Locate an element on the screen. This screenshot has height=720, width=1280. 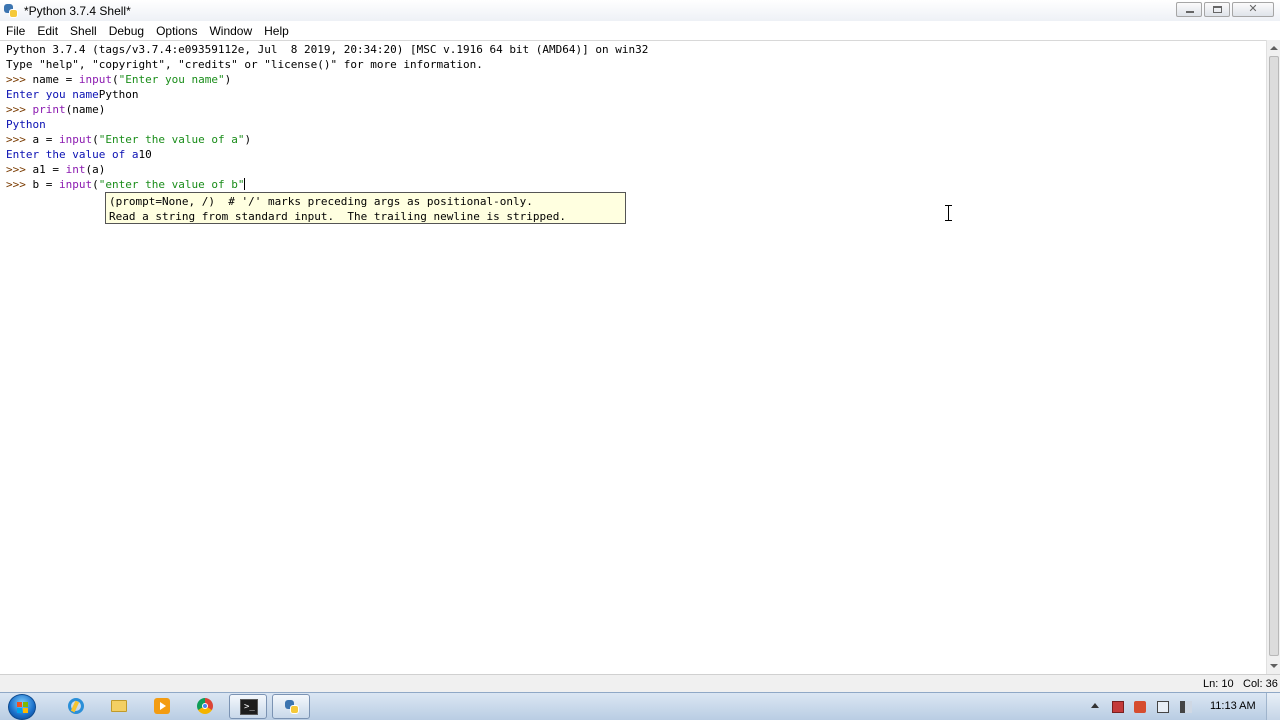
menu-help: Help is located at coordinates (276, 31).